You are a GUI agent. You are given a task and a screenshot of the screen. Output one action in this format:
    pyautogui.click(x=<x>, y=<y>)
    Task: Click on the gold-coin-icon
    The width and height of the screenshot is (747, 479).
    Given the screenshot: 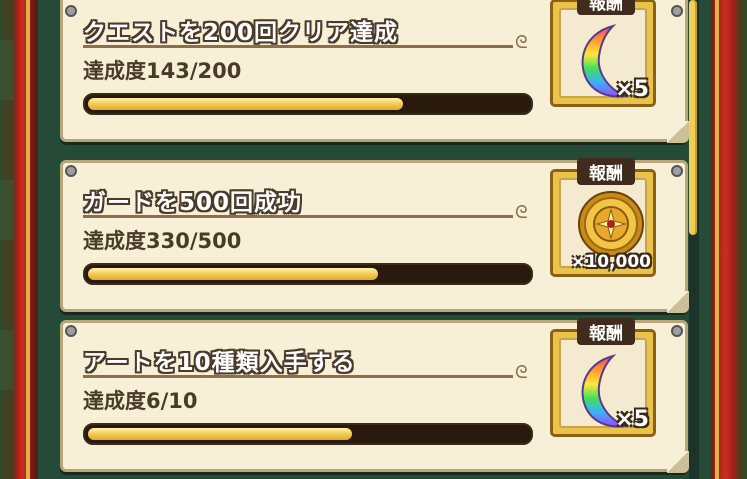 What is the action you would take?
    pyautogui.click(x=611, y=224)
    